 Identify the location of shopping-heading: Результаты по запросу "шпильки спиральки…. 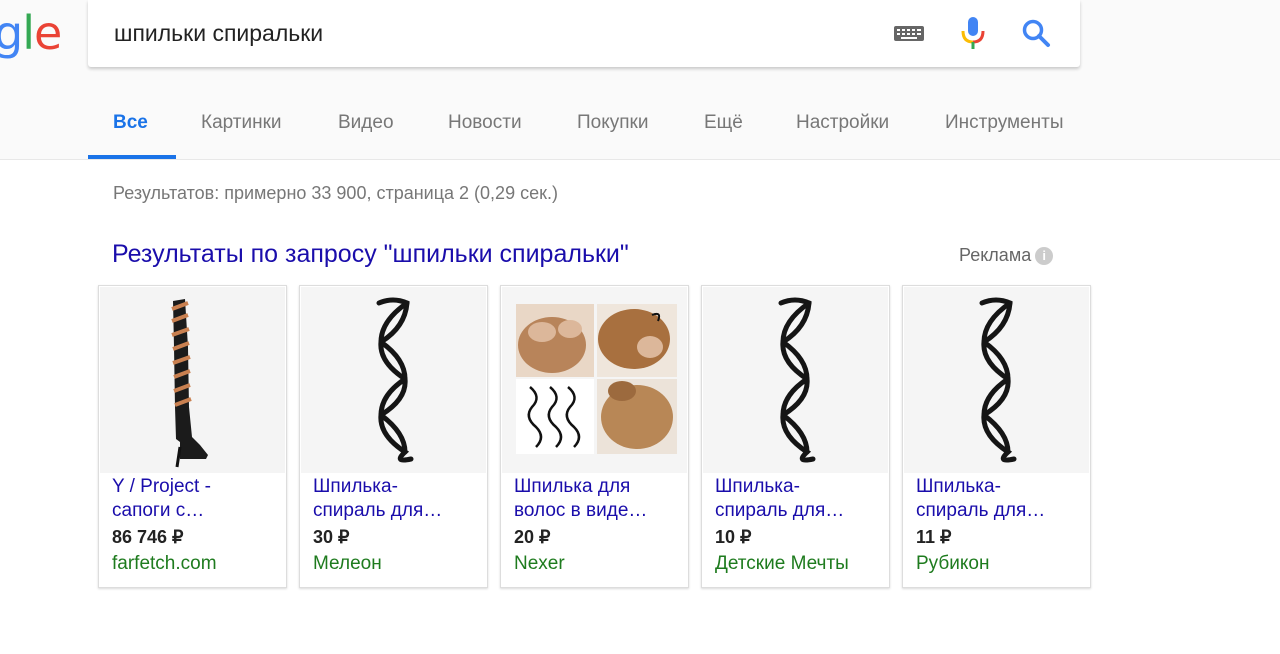
(370, 254).